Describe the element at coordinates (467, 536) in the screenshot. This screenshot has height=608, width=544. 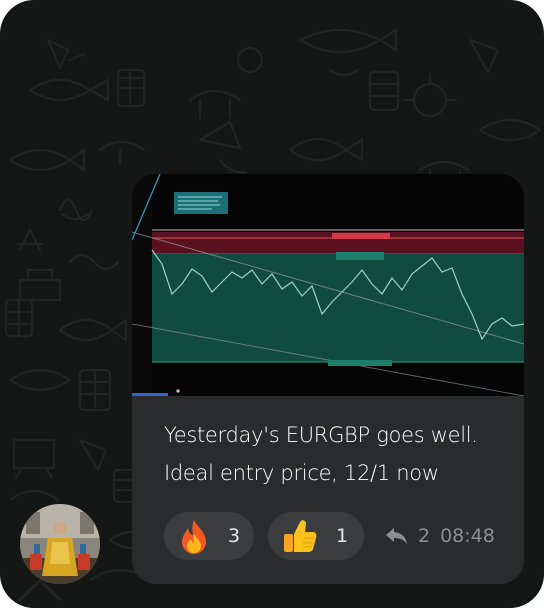
I see `message-time: 08:48` at that location.